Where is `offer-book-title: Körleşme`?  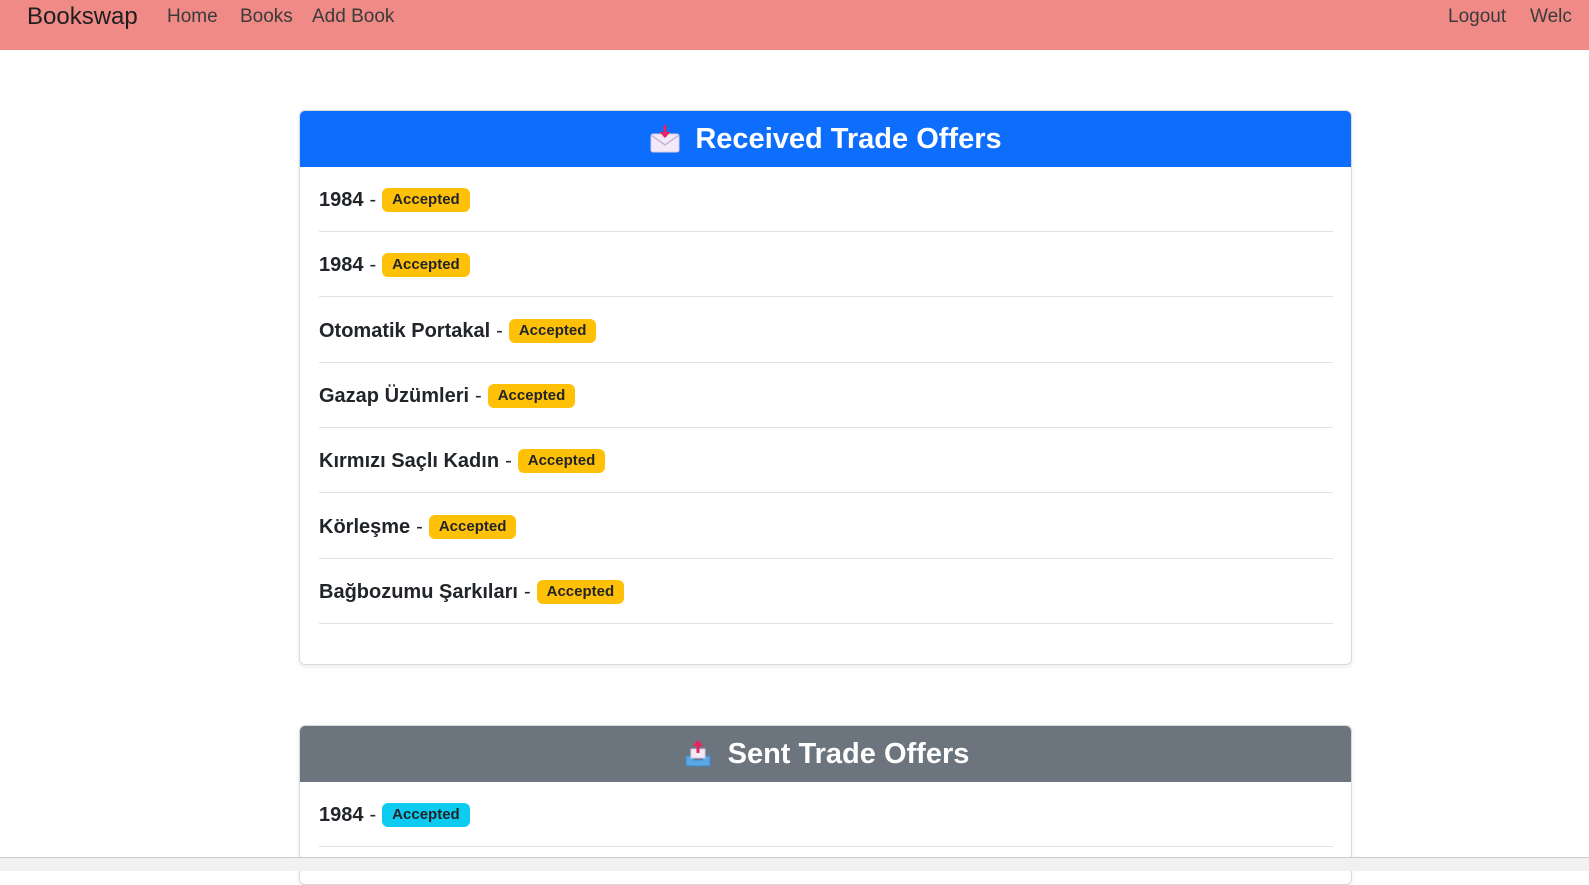
offer-book-title: Körleşme is located at coordinates (365, 526).